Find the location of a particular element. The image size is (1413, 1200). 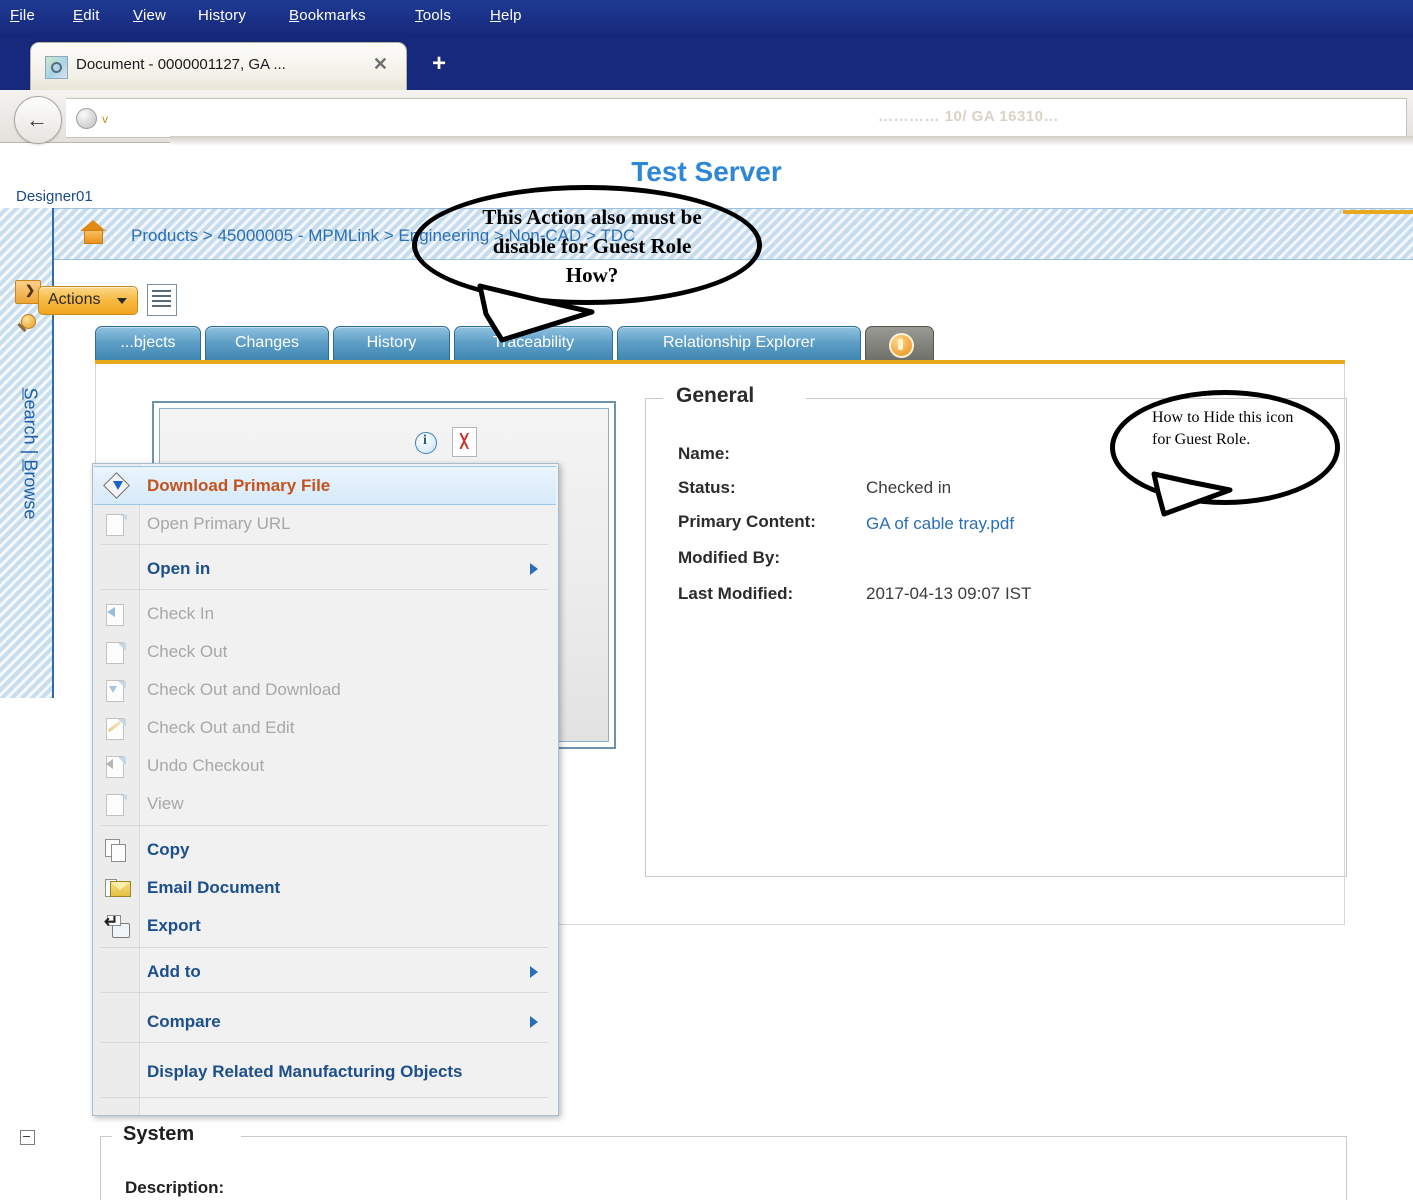

menu-edit: Edit is located at coordinates (86, 15).